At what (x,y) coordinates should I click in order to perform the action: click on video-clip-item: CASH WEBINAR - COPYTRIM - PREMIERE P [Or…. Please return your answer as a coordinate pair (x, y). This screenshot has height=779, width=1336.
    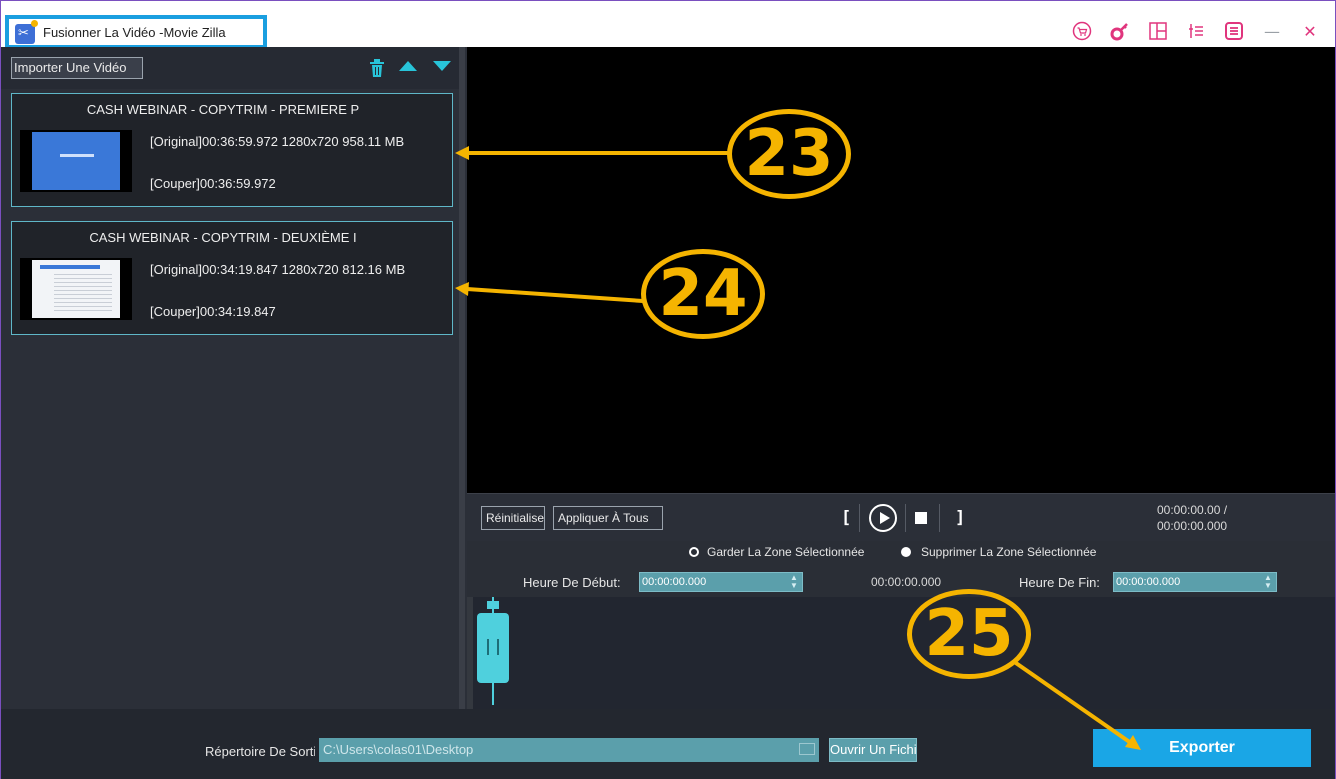
    Looking at the image, I should click on (232, 150).